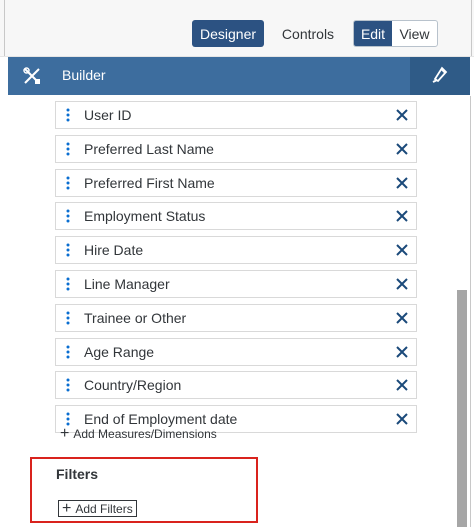 The image size is (474, 527). Describe the element at coordinates (149, 148) in the screenshot. I see `item-label: Preferred Last Name` at that location.